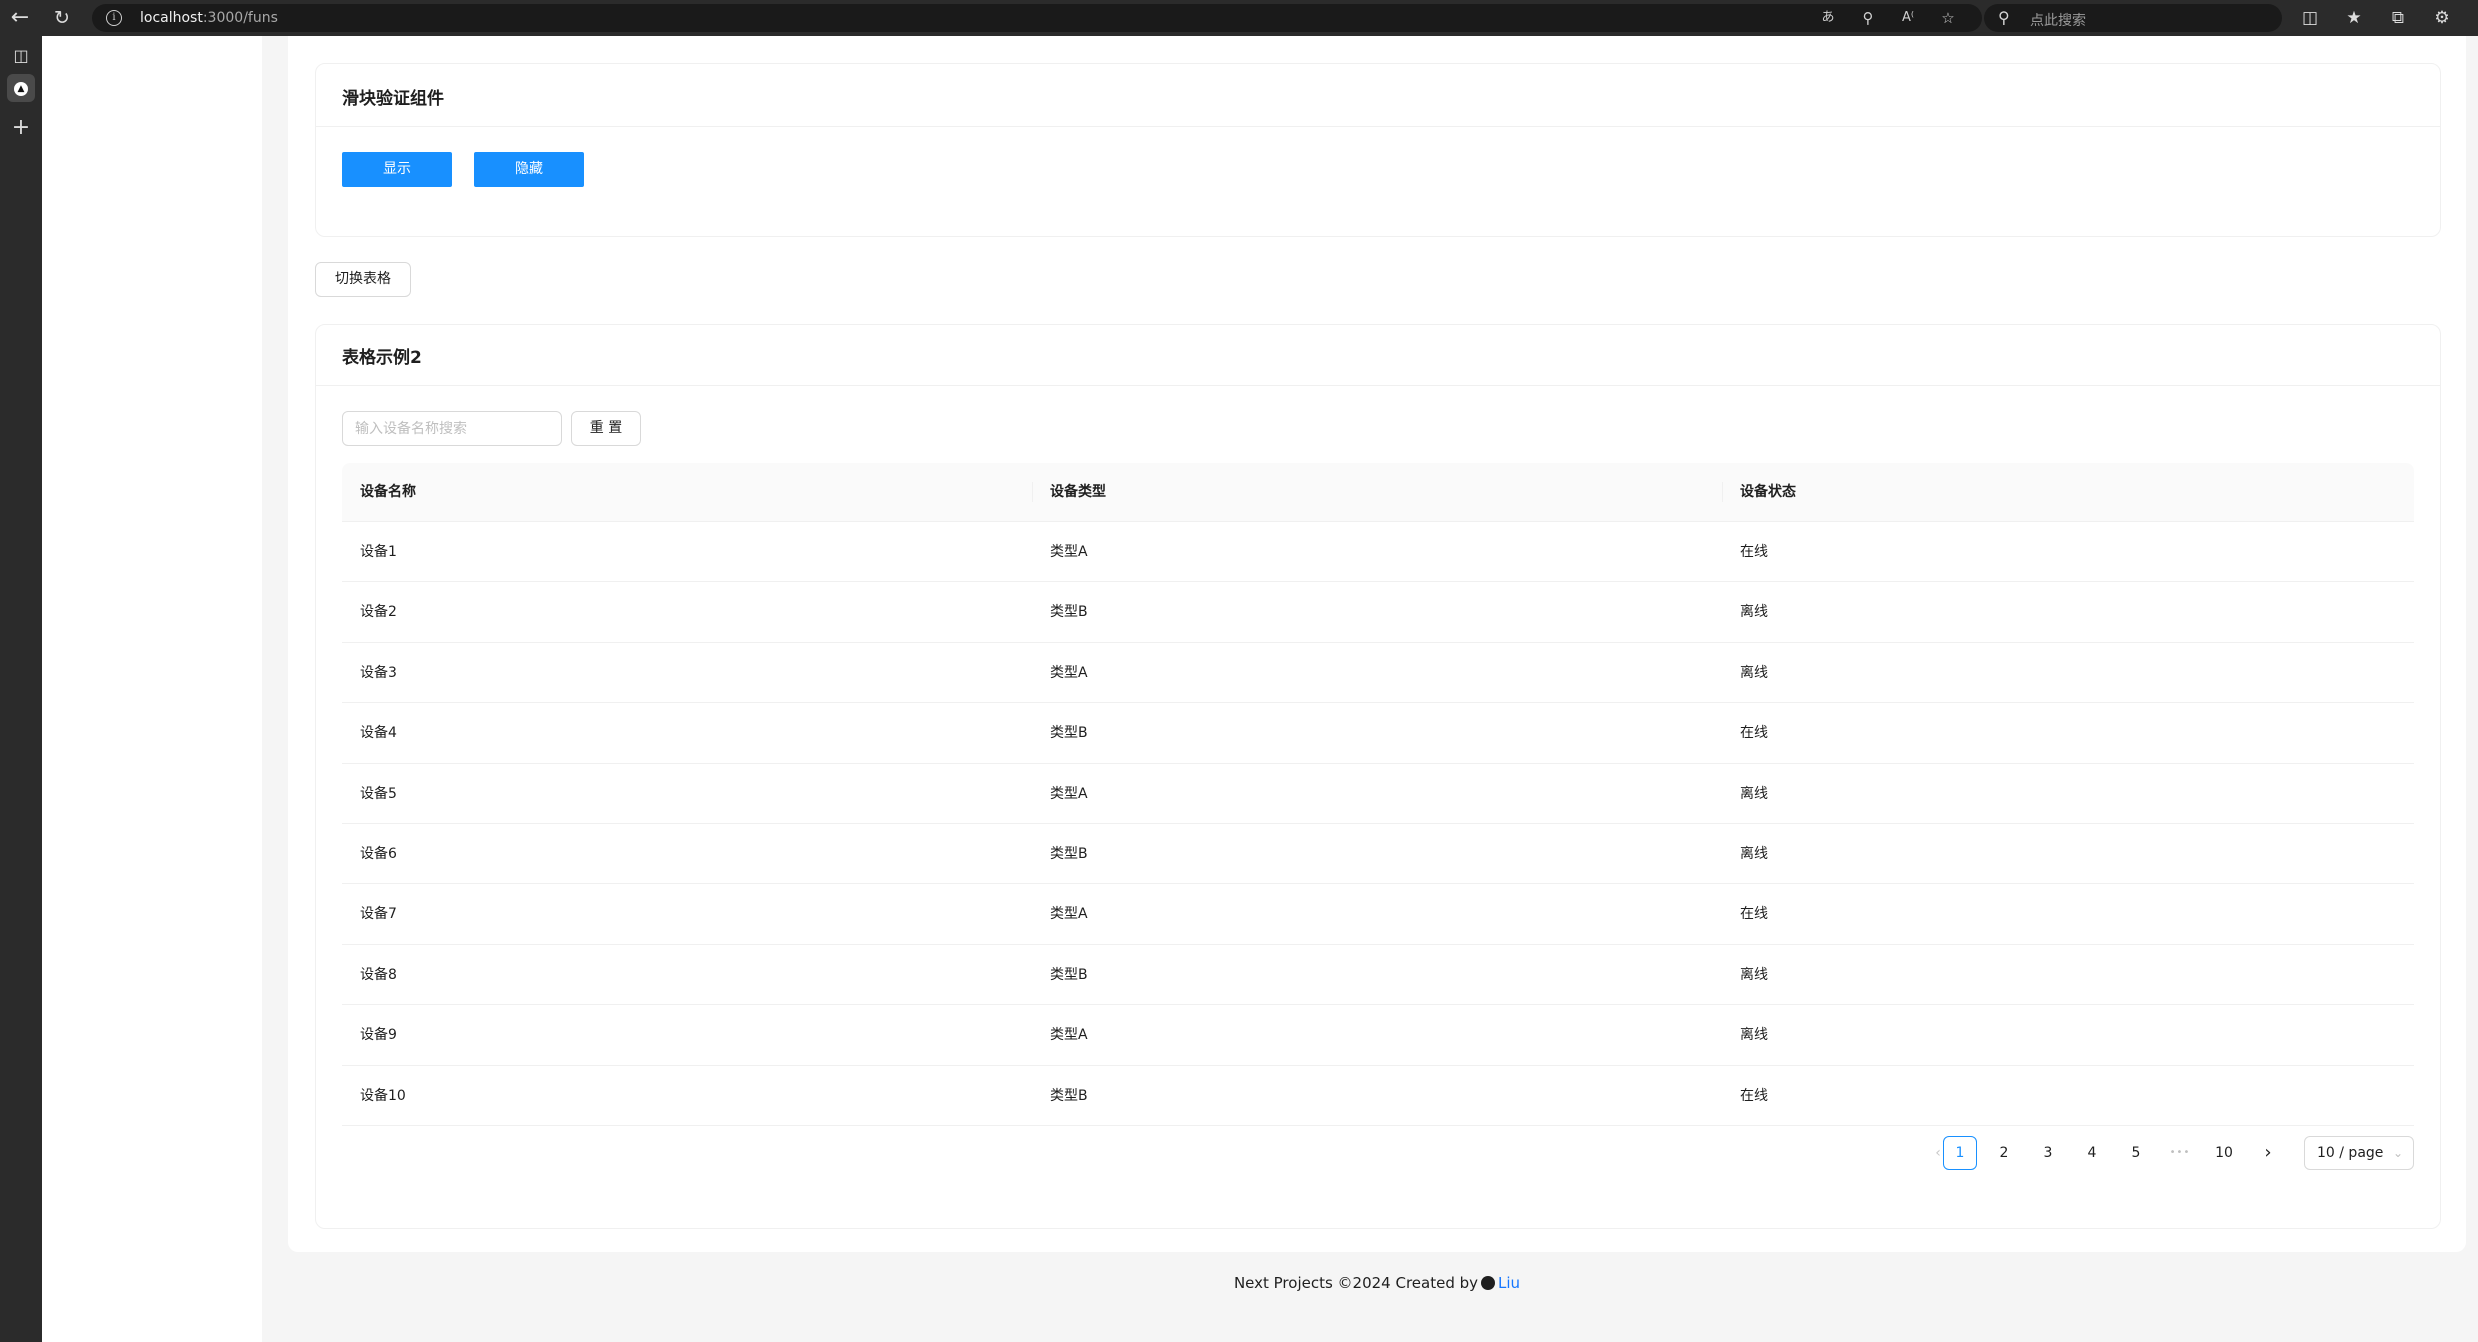 This screenshot has width=2478, height=1342. Describe the element at coordinates (378, 793) in the screenshot. I see `cell-device-name: 设备5` at that location.